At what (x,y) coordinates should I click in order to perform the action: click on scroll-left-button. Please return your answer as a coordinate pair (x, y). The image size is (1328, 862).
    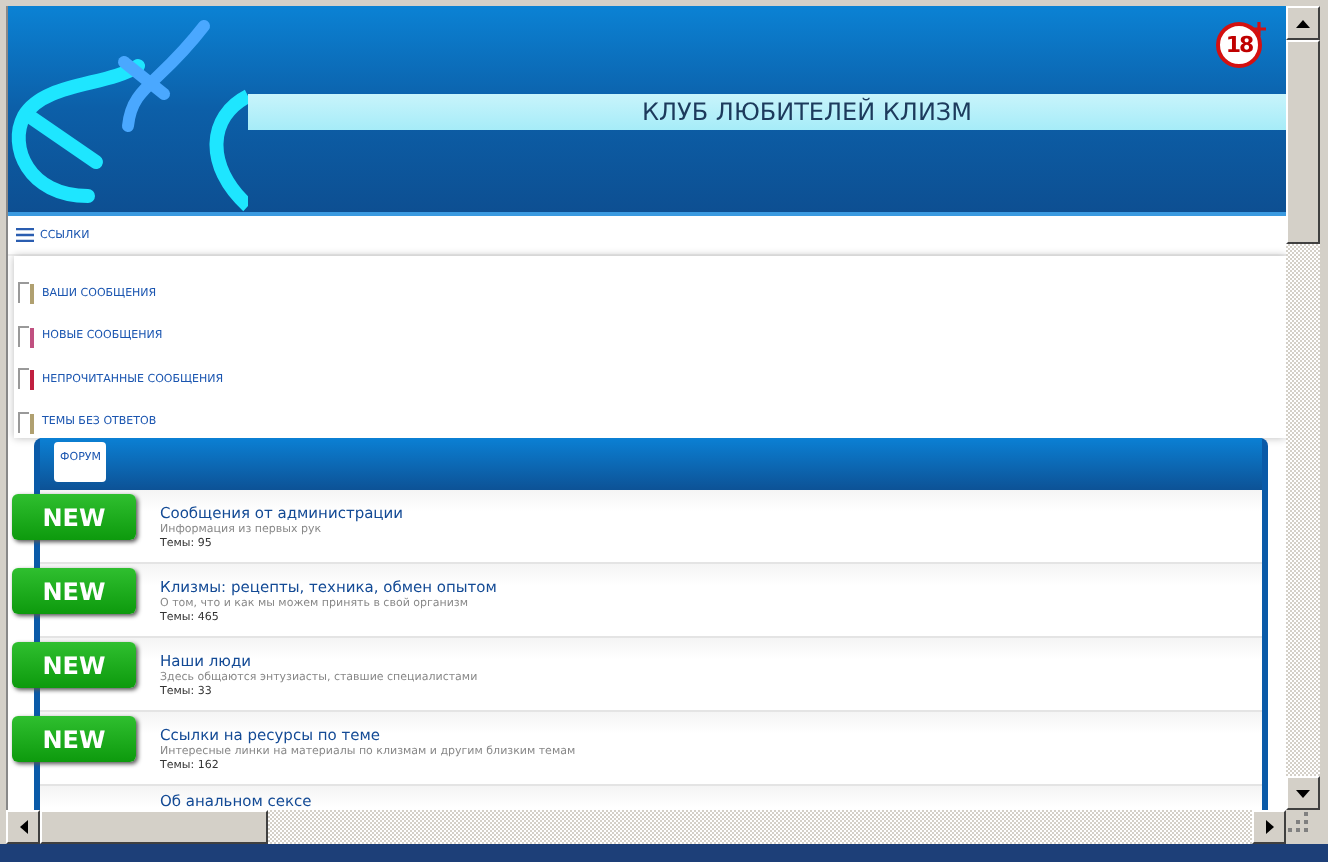
    Looking at the image, I should click on (23, 827).